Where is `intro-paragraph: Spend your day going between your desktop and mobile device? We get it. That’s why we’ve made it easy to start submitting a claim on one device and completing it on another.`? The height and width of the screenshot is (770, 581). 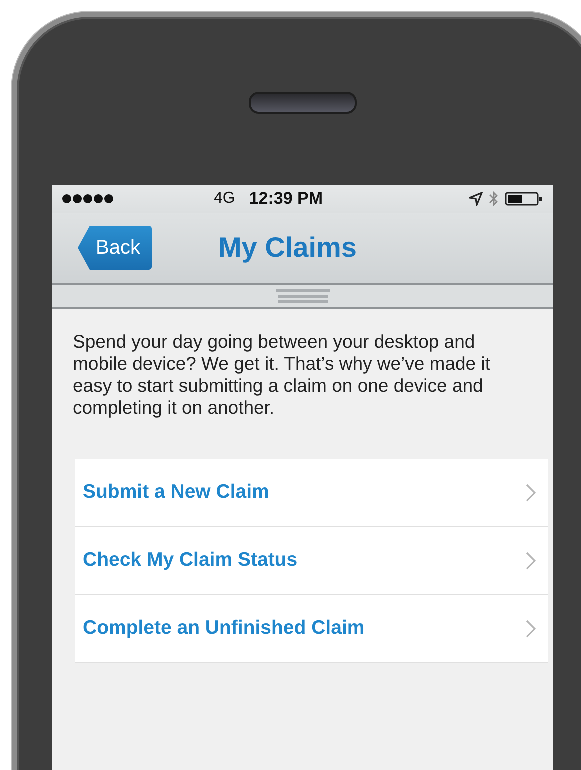
intro-paragraph: Spend your day going between your desktop and mobile device? We get it. That’s why we’ve made it easy to start submitting a claim on one device and completing it on another. is located at coordinates (282, 375).